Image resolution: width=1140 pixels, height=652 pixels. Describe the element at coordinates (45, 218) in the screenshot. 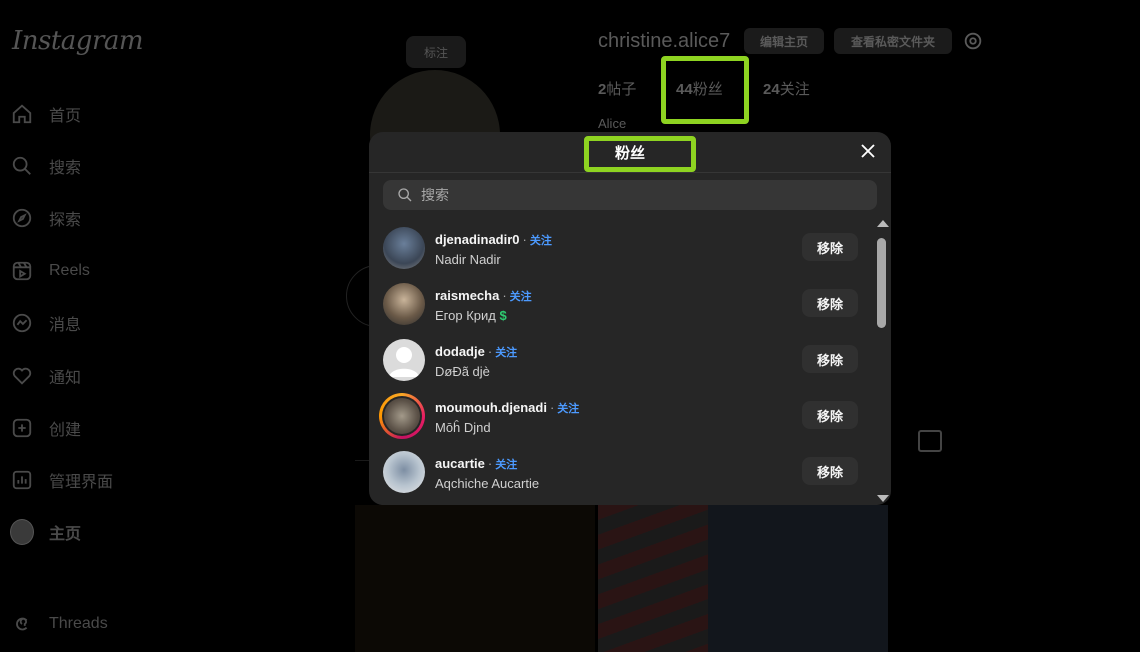

I see `sidebar-item-explore: 探索` at that location.